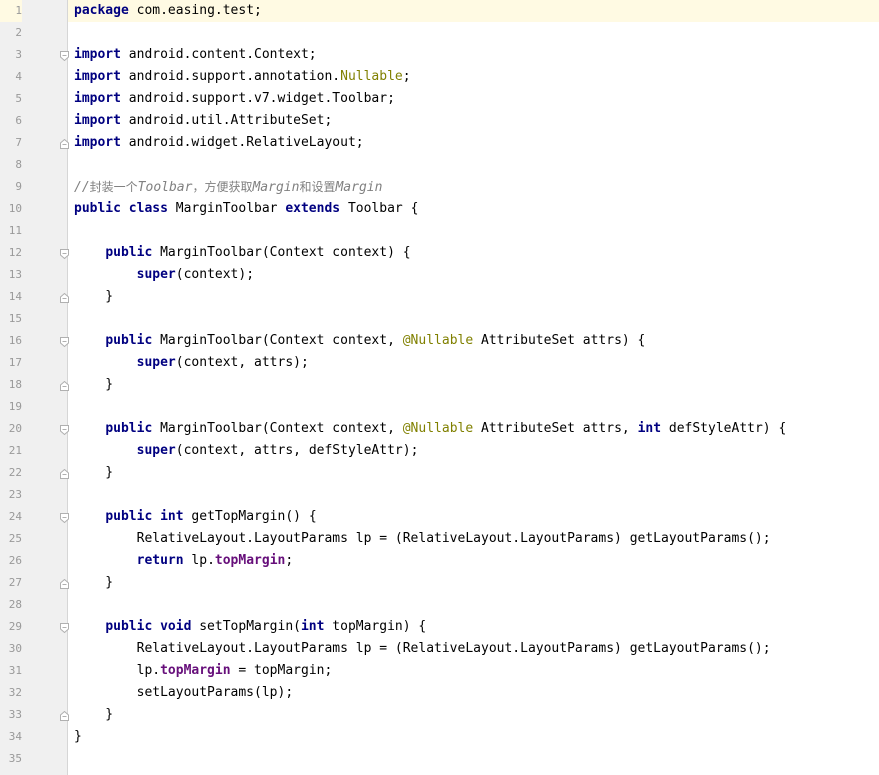 The height and width of the screenshot is (775, 879). What do you see at coordinates (250, 560) in the screenshot?
I see `code-token: topMargin` at bounding box center [250, 560].